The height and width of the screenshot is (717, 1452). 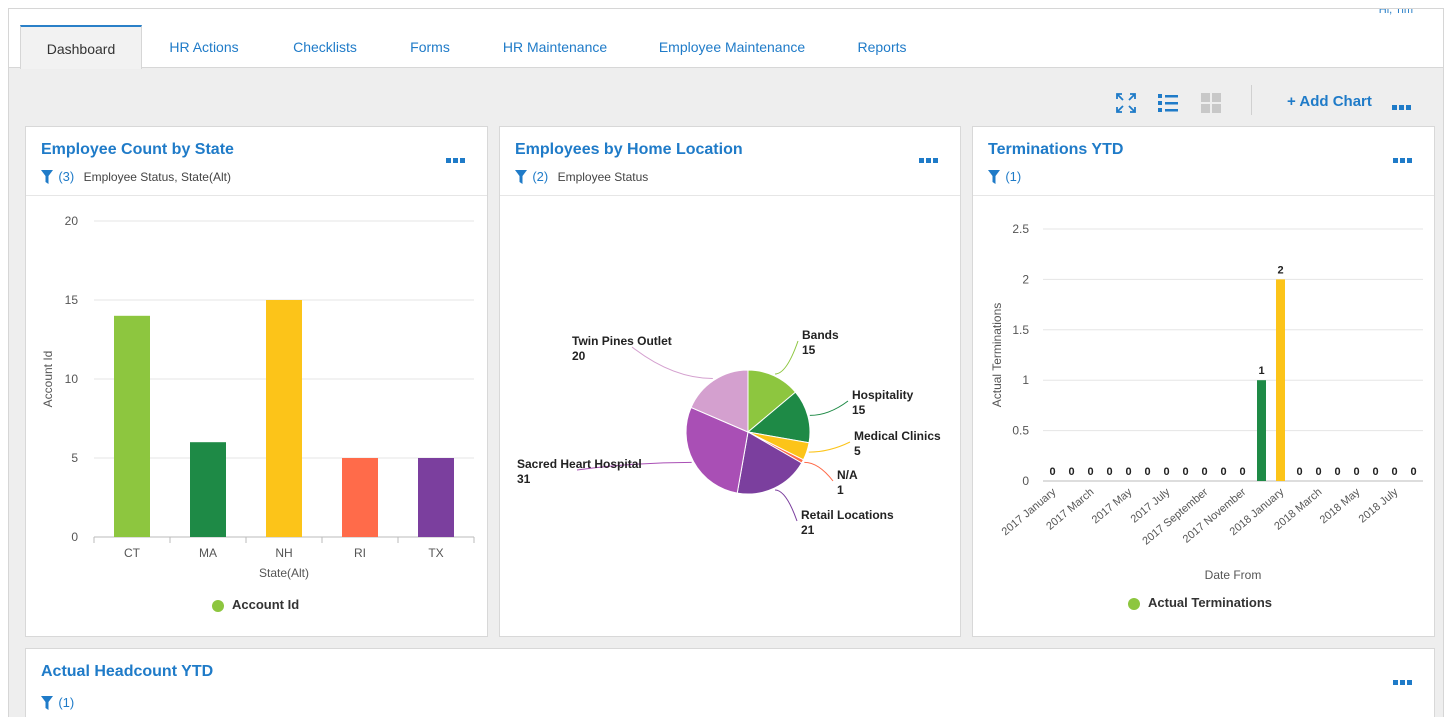 What do you see at coordinates (997, 355) in the screenshot?
I see `y-axis-title: Actual Terminations` at bounding box center [997, 355].